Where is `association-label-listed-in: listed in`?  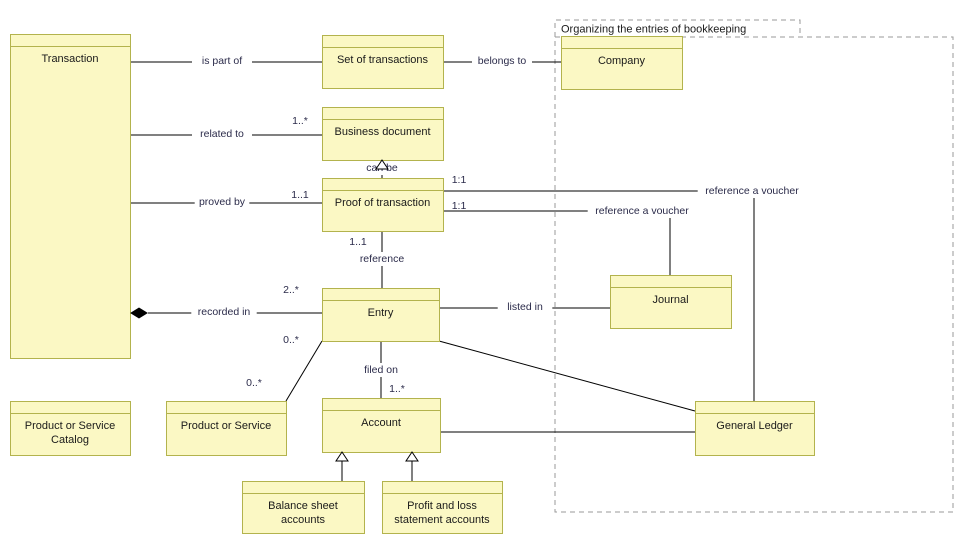
association-label-listed-in: listed in is located at coordinates (525, 307).